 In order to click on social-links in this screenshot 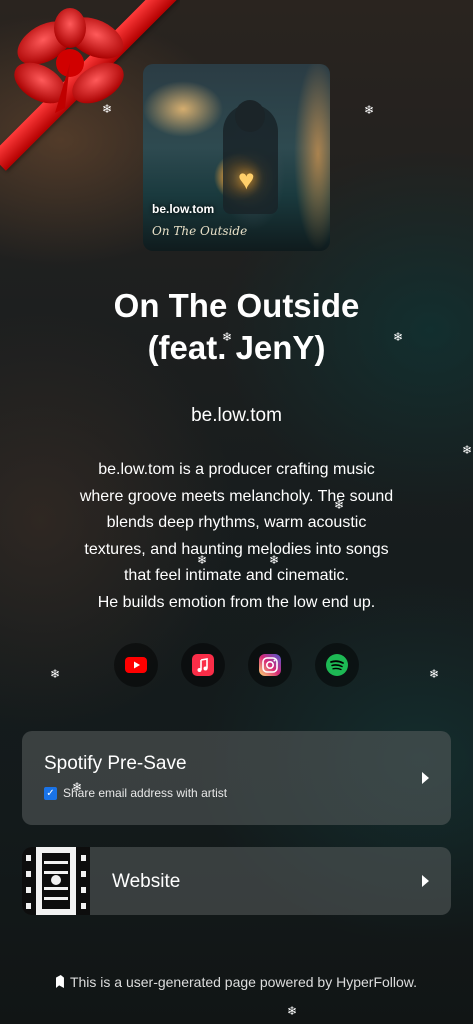, I will do `click(236, 665)`.